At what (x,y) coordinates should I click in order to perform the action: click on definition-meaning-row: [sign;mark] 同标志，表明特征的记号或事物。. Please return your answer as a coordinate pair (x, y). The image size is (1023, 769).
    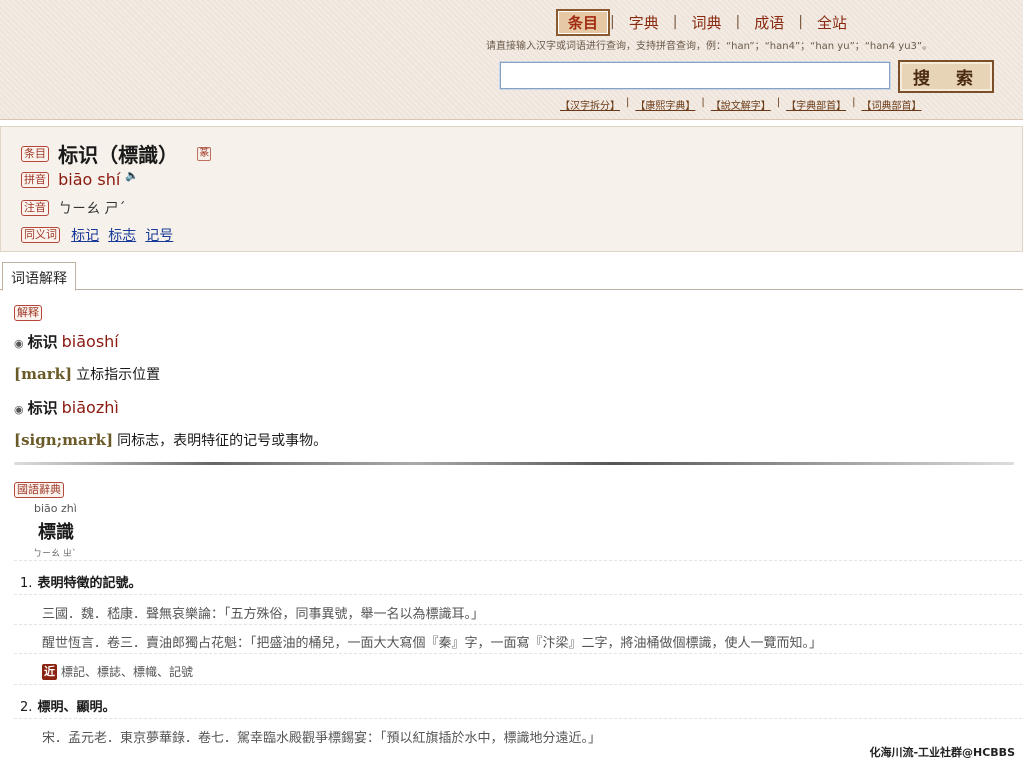
    Looking at the image, I should click on (170, 440).